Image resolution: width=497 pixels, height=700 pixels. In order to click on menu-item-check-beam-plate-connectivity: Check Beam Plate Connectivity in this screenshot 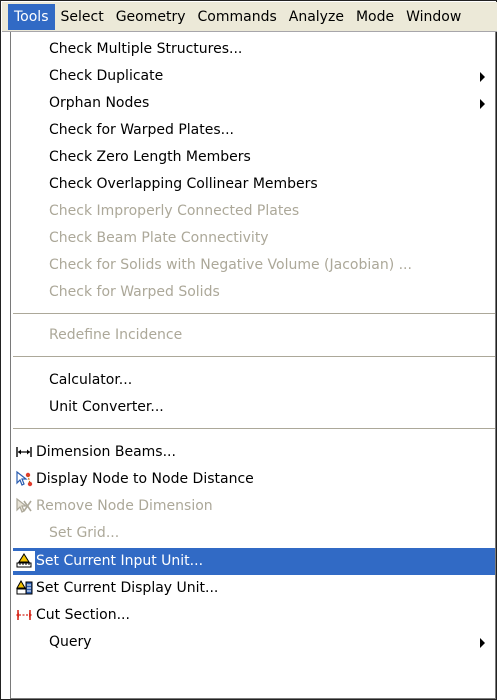, I will do `click(254, 238)`.